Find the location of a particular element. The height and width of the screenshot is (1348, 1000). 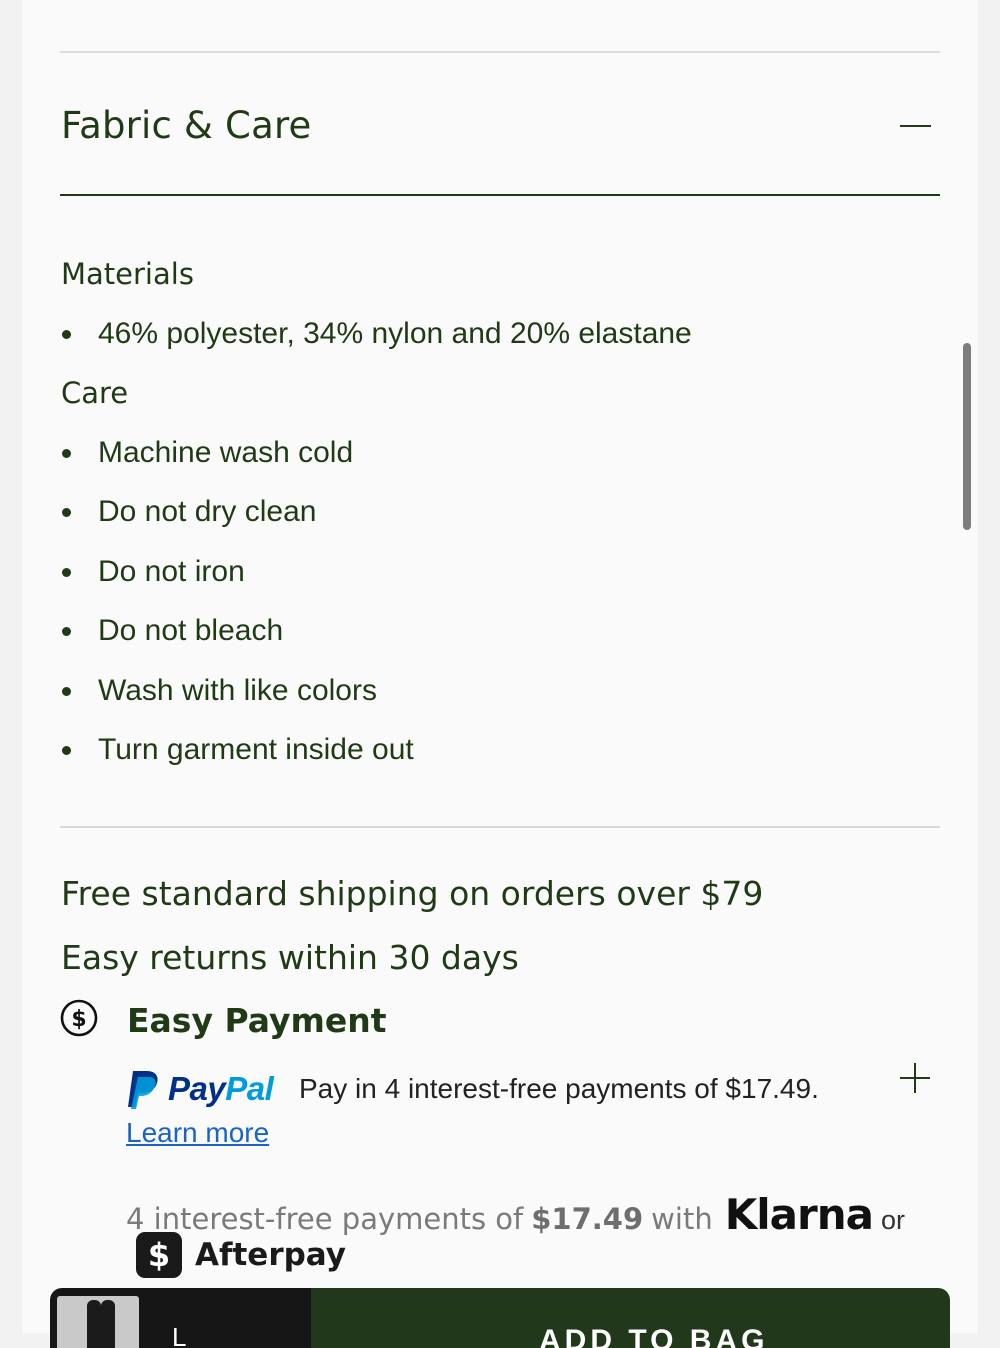

afterpay-label: Afterpay is located at coordinates (270, 1255).